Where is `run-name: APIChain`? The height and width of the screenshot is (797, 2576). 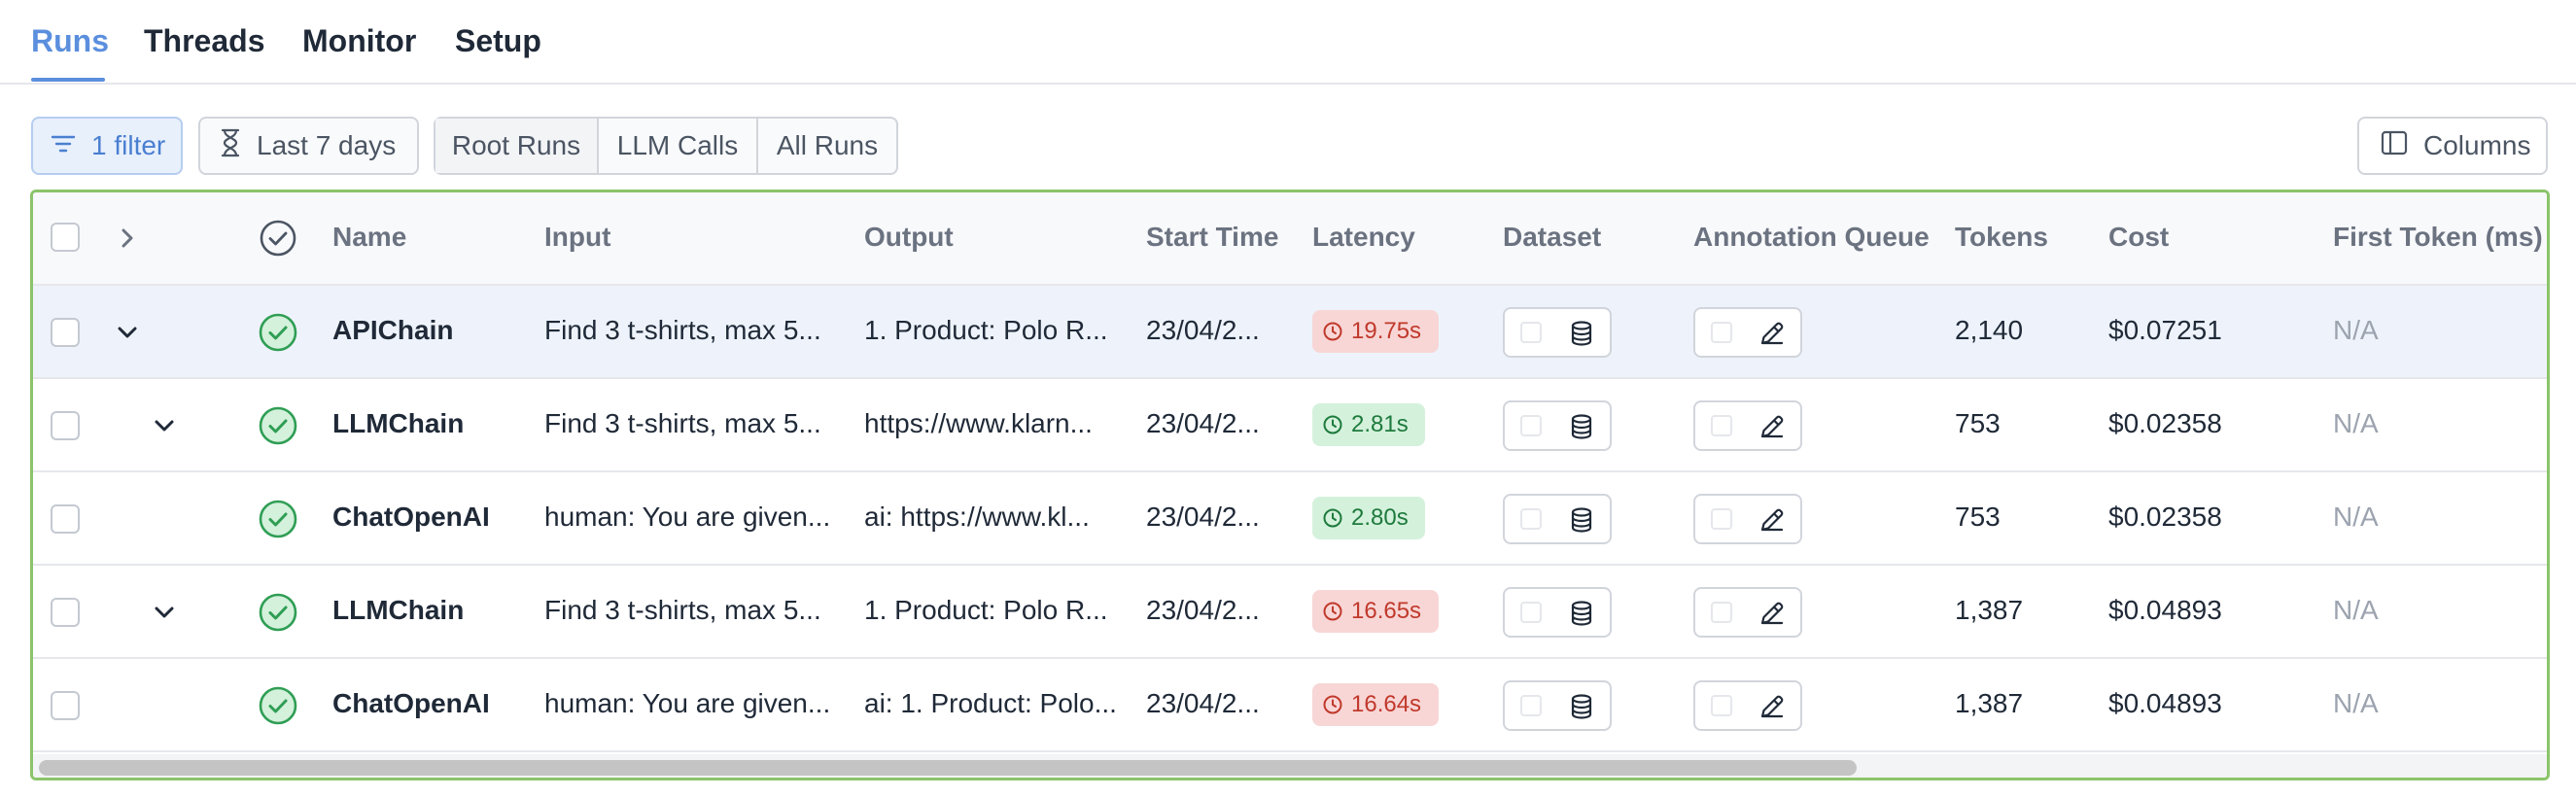
run-name: APIChain is located at coordinates (393, 330).